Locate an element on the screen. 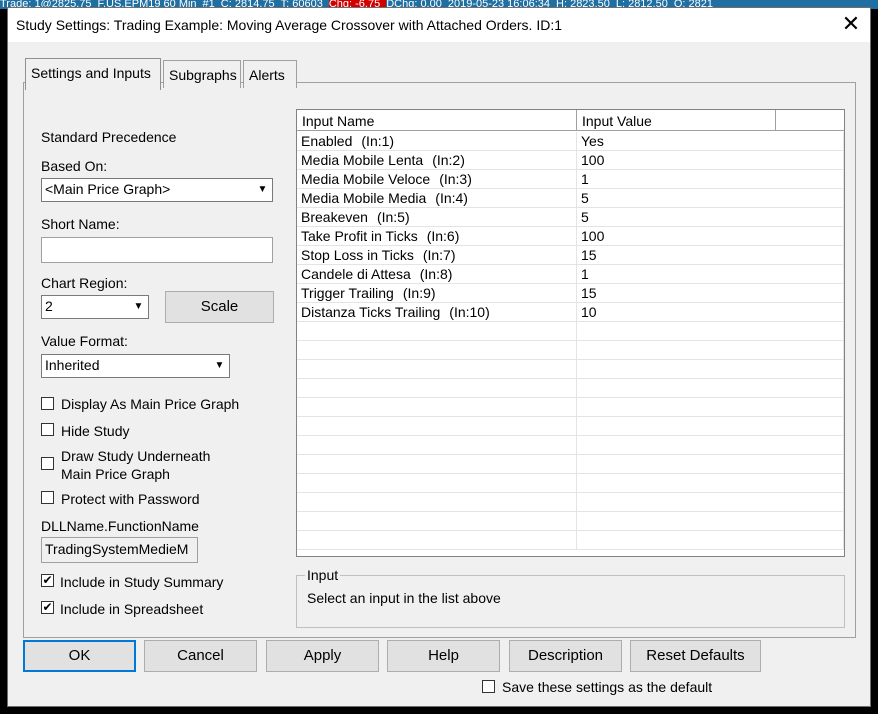 This screenshot has width=878, height=714. table-row: Distanza Ticks Trailing (In:10) 10 is located at coordinates (570, 312).